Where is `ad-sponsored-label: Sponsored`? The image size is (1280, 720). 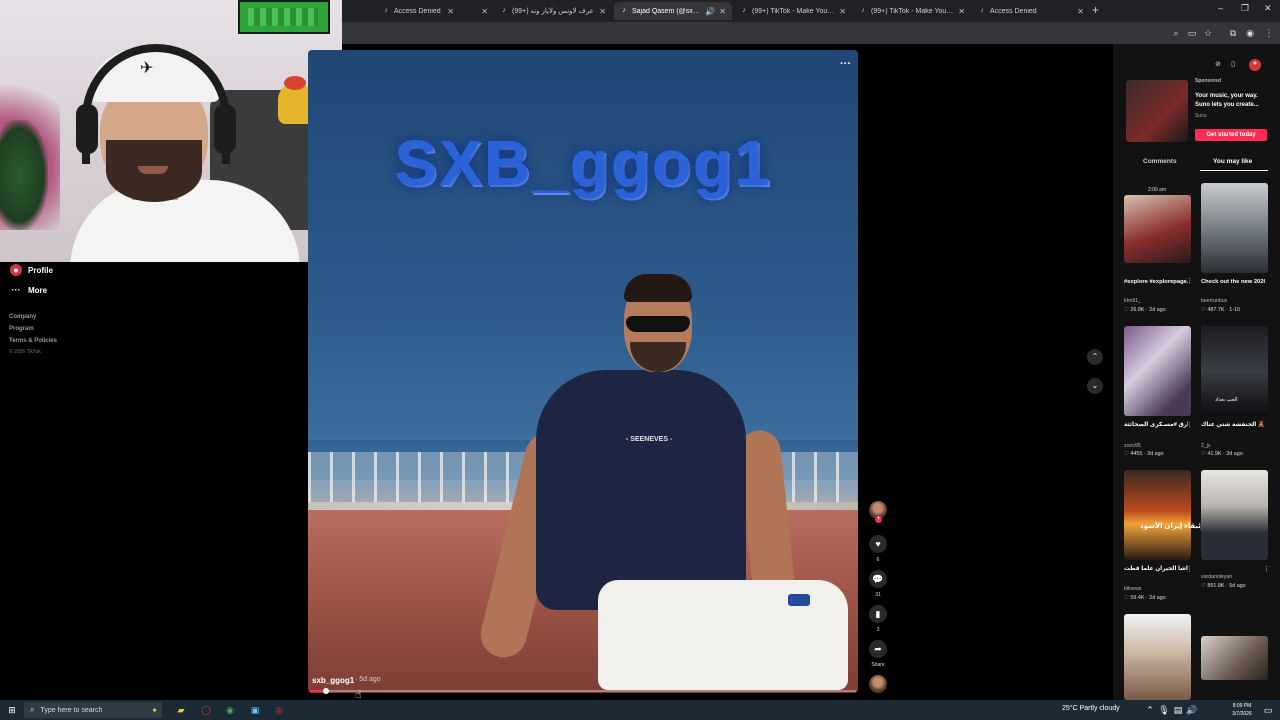 ad-sponsored-label: Sponsored is located at coordinates (1208, 81).